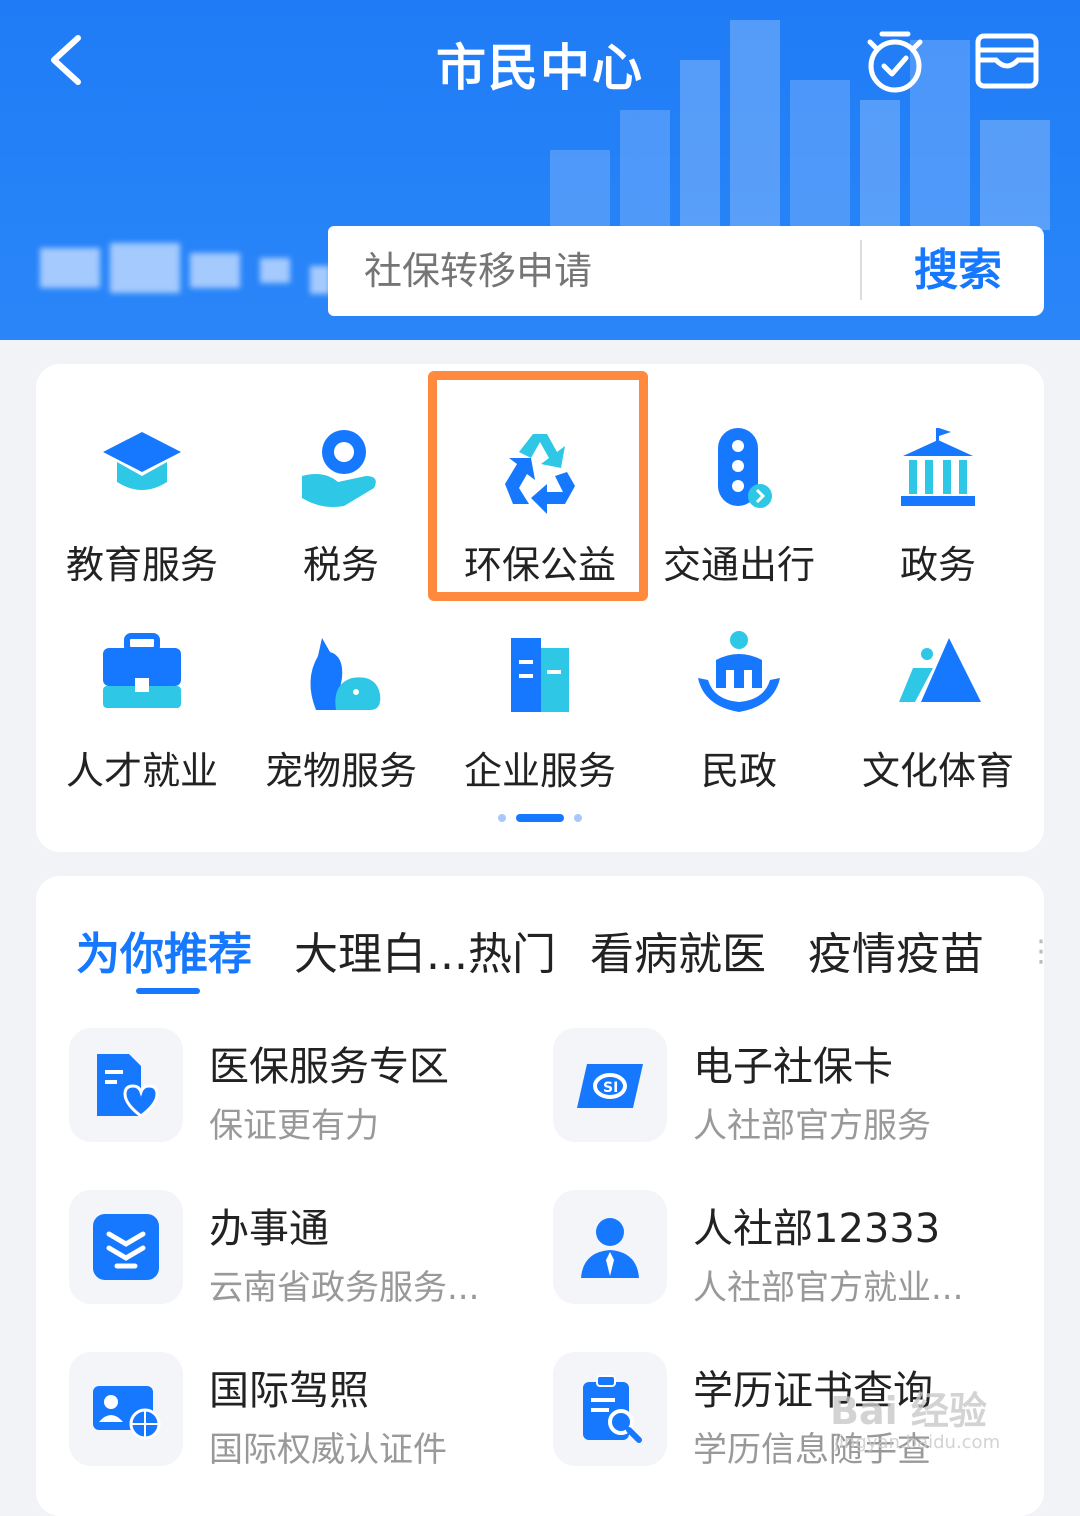  Describe the element at coordinates (340, 565) in the screenshot. I see `category-label: 税务` at that location.